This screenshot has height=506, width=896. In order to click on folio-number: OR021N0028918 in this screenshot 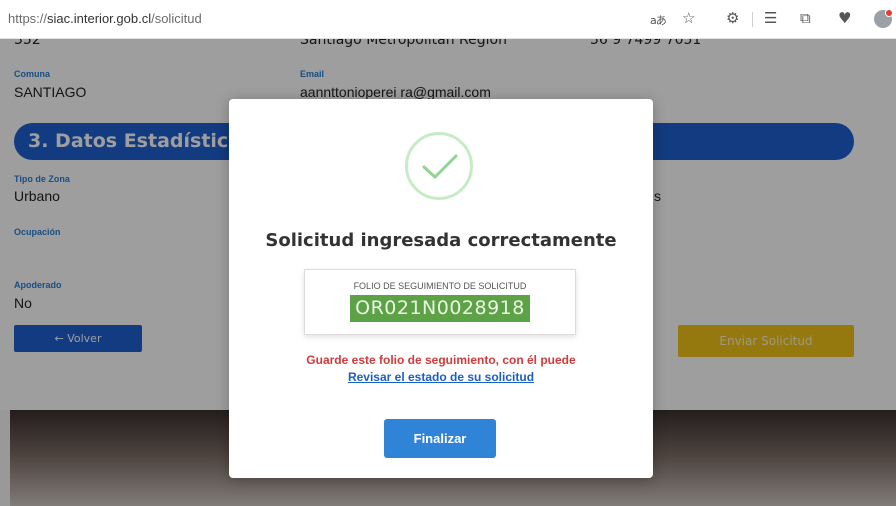, I will do `click(440, 308)`.